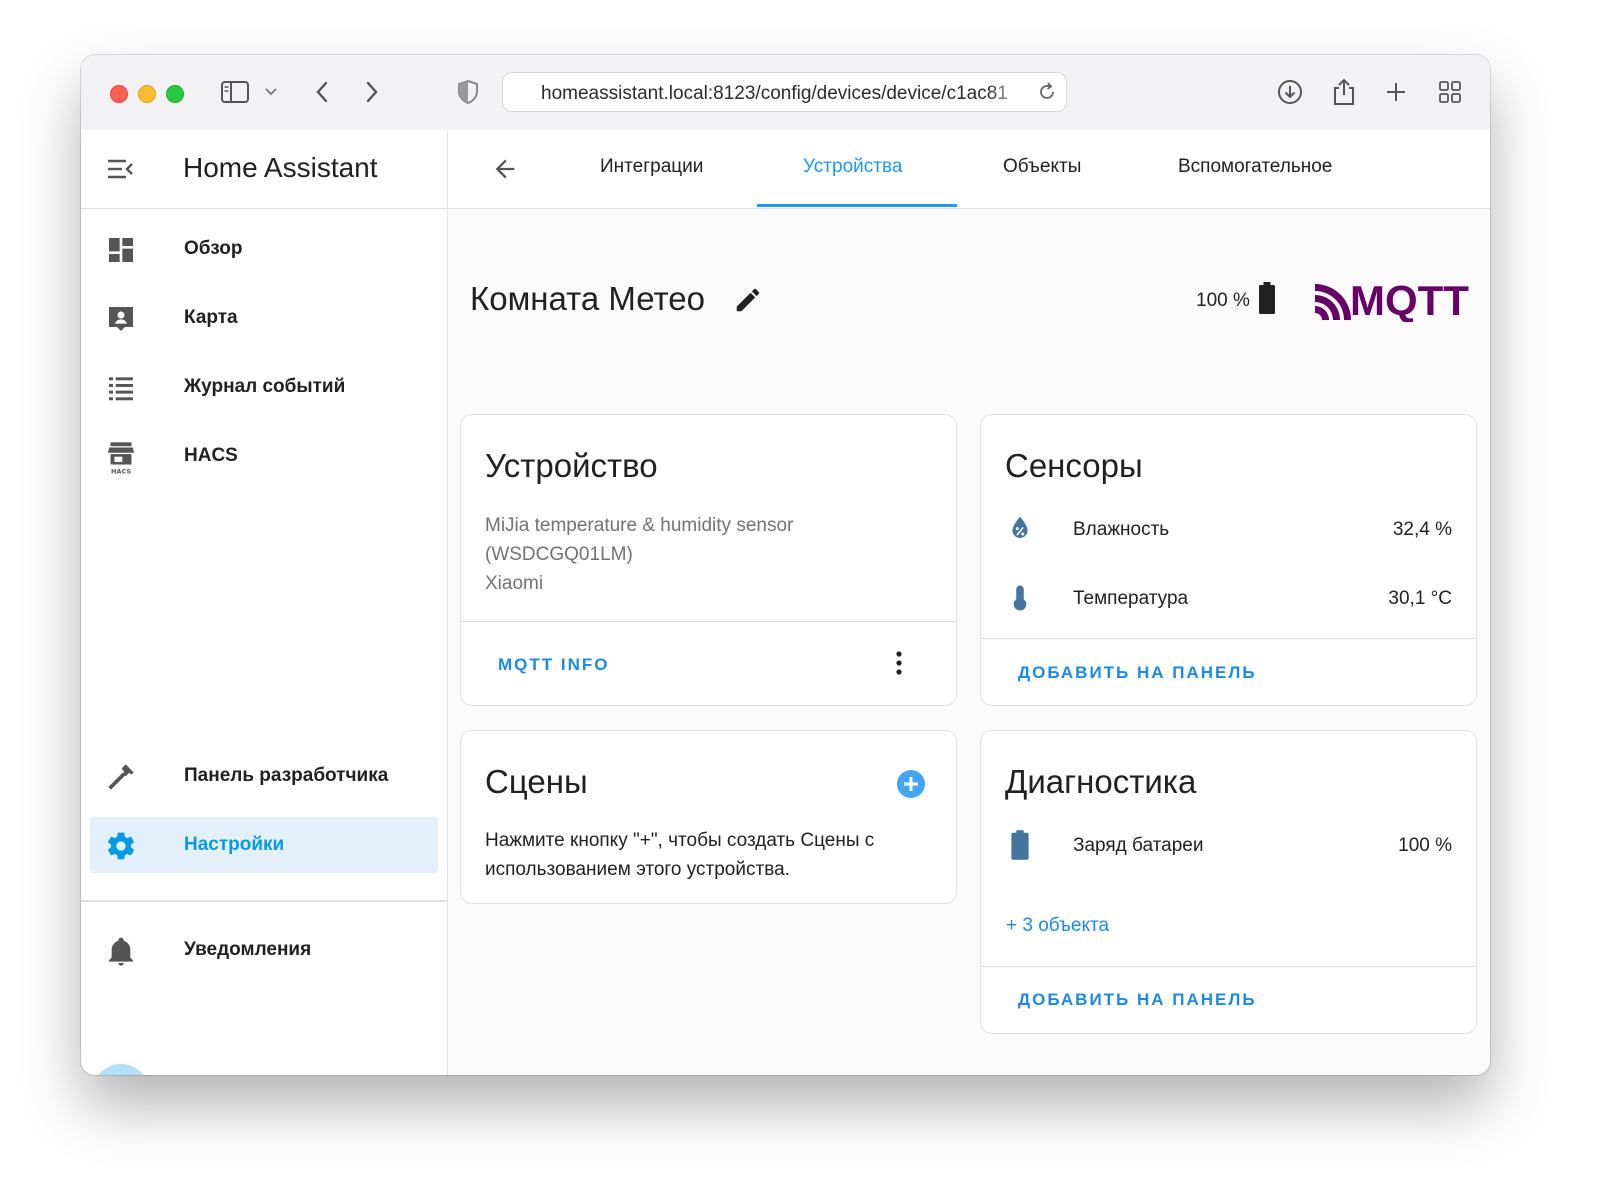 The height and width of the screenshot is (1204, 1600). Describe the element at coordinates (322, 92) in the screenshot. I see `back-icon` at that location.